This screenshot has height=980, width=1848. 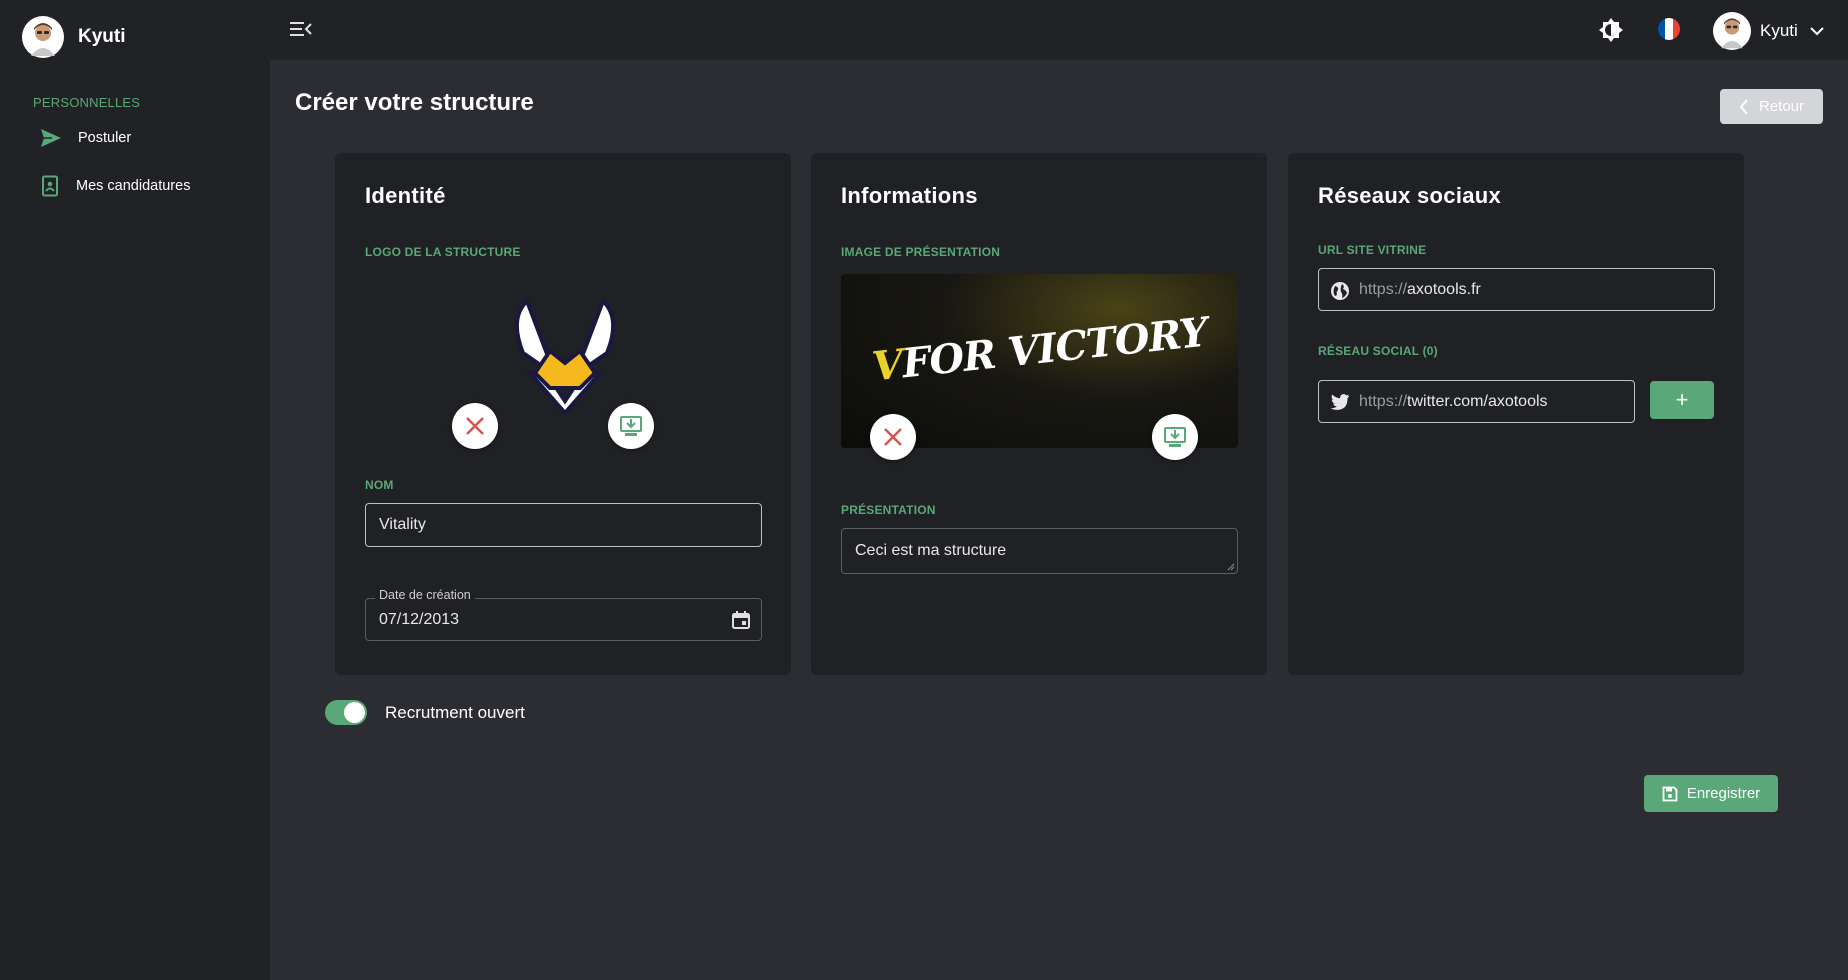 What do you see at coordinates (1383, 289) in the screenshot?
I see `site-url-prefix: https://` at bounding box center [1383, 289].